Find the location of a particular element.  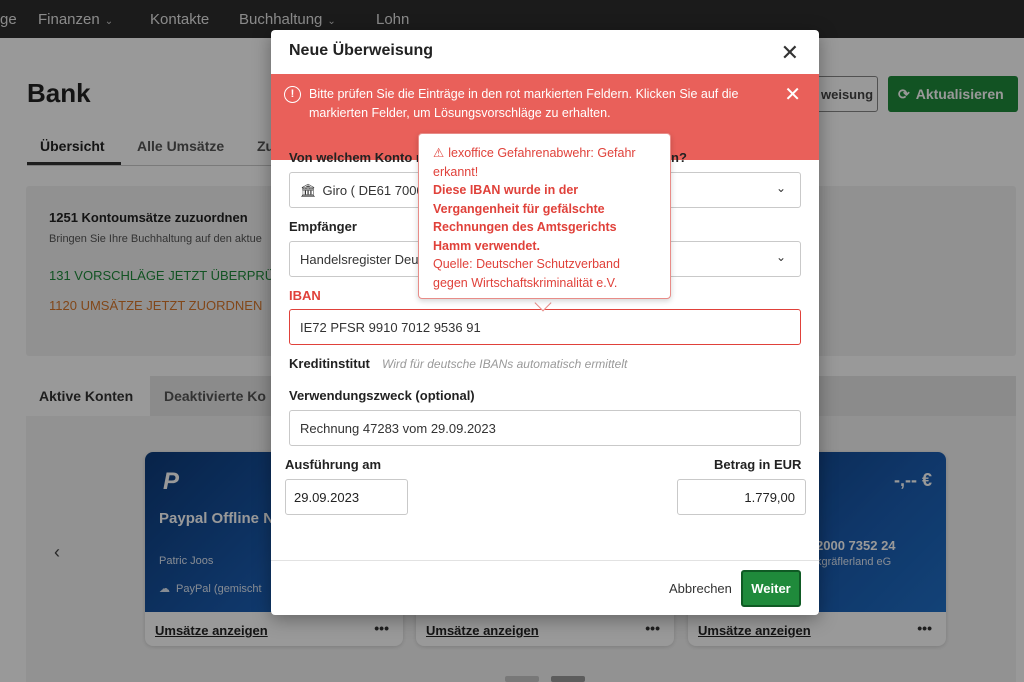

from-account-label-end: n? is located at coordinates (679, 157).